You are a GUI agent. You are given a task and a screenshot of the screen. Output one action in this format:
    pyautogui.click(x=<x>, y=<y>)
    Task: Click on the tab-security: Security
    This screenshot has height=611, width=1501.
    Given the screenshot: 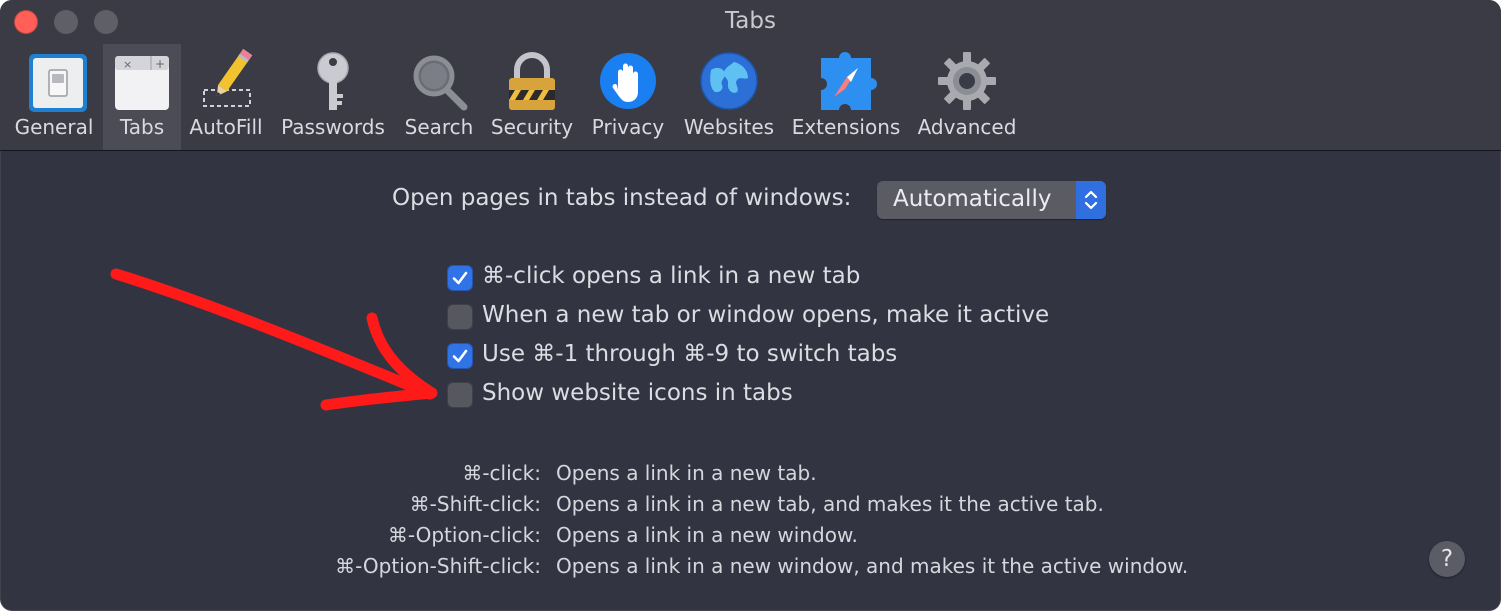 What is the action you would take?
    pyautogui.click(x=532, y=97)
    